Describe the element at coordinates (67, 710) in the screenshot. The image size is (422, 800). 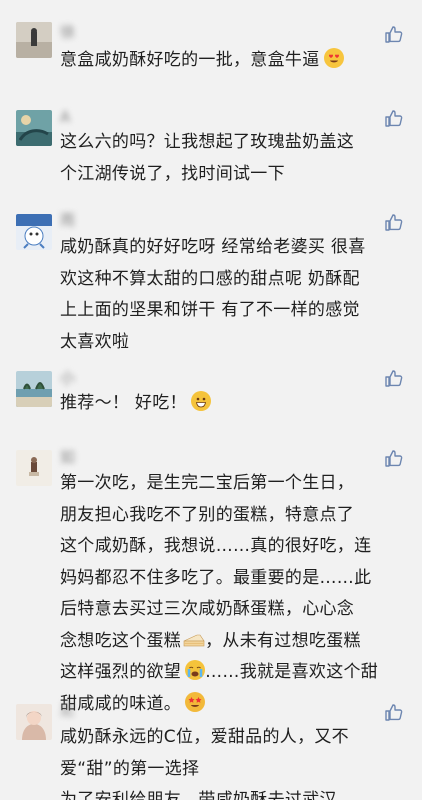
I see `nickname: 尼` at that location.